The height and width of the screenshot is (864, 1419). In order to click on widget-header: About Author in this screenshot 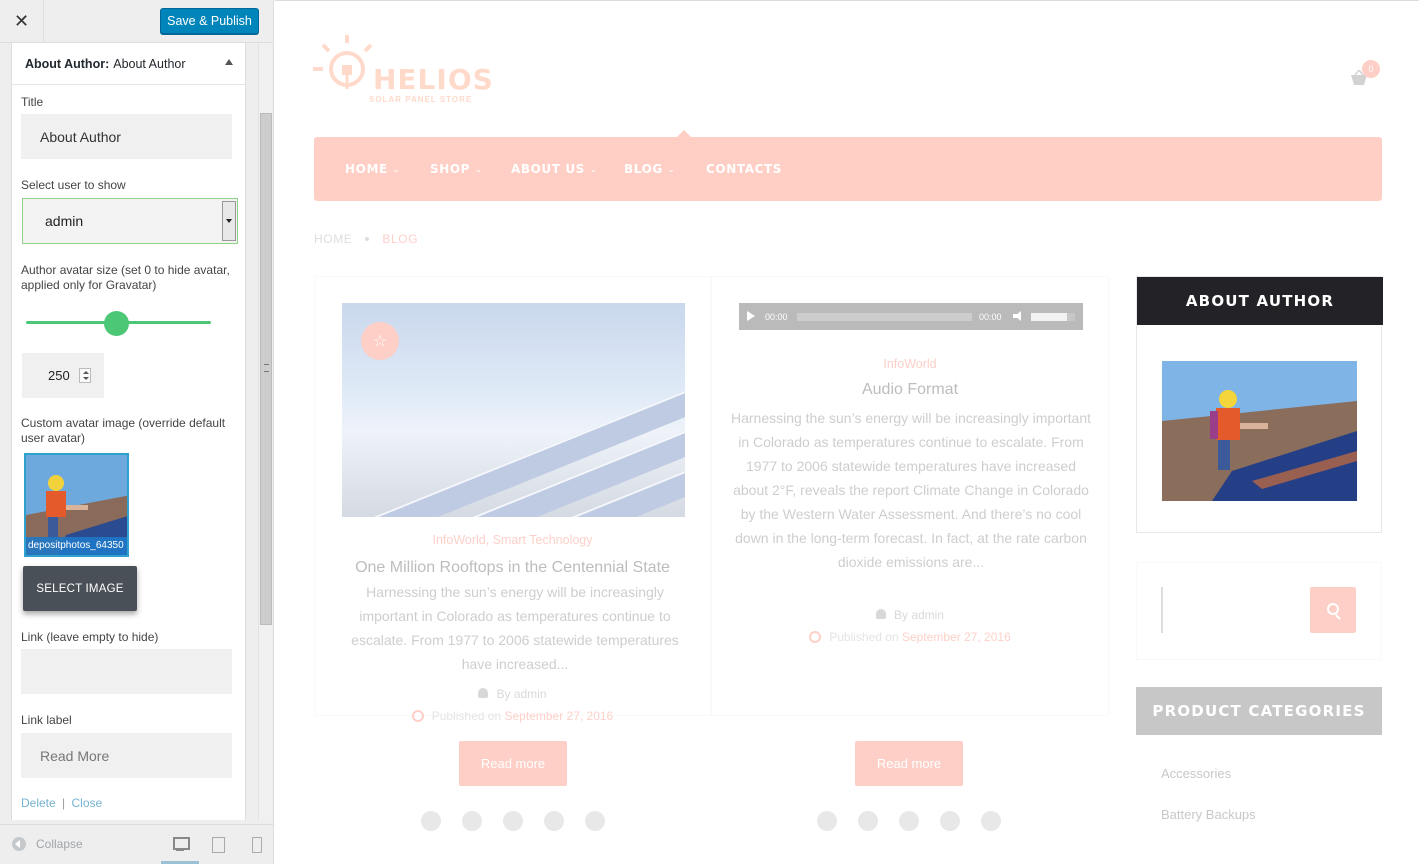, I will do `click(128, 64)`.